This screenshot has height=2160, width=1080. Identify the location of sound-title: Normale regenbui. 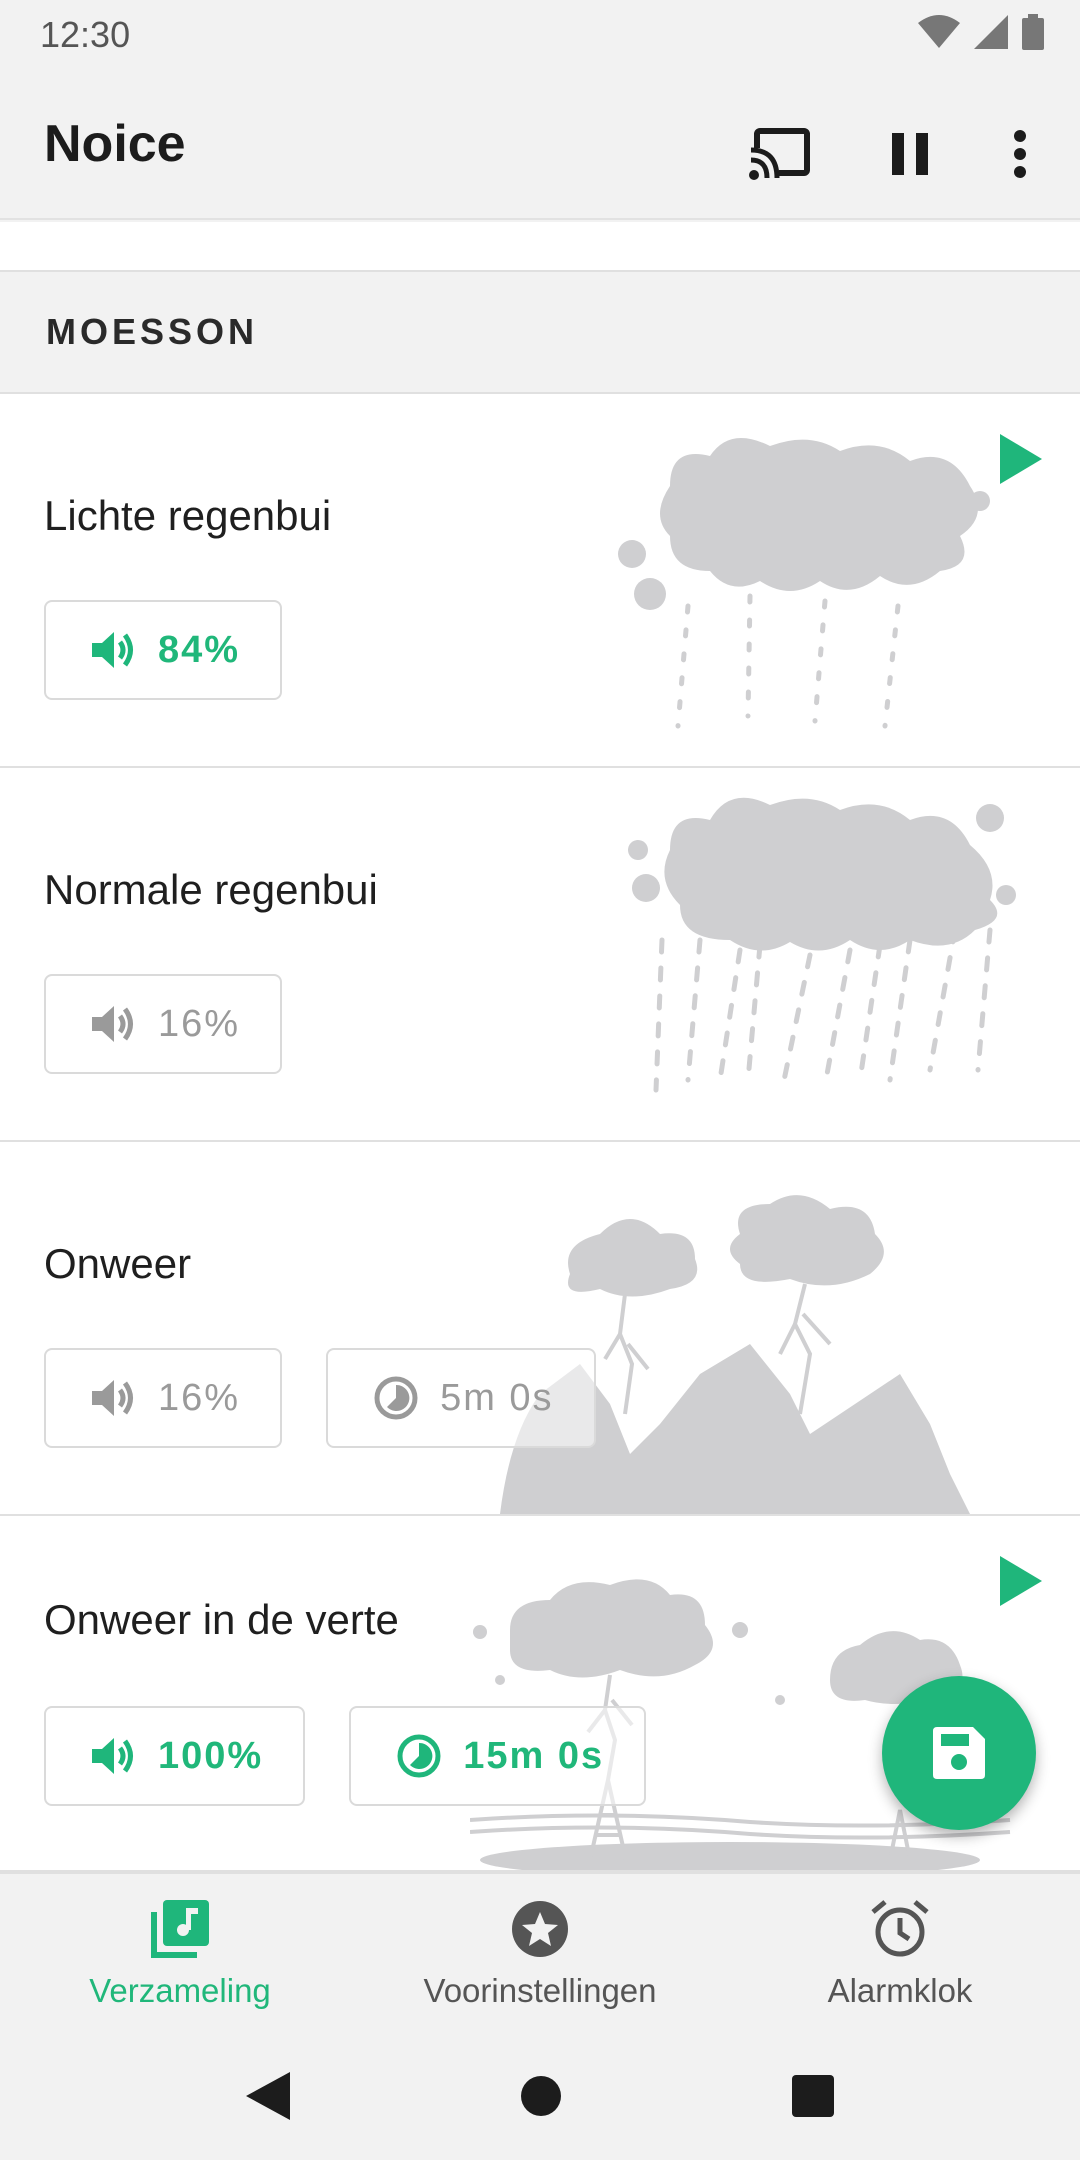
(211, 889).